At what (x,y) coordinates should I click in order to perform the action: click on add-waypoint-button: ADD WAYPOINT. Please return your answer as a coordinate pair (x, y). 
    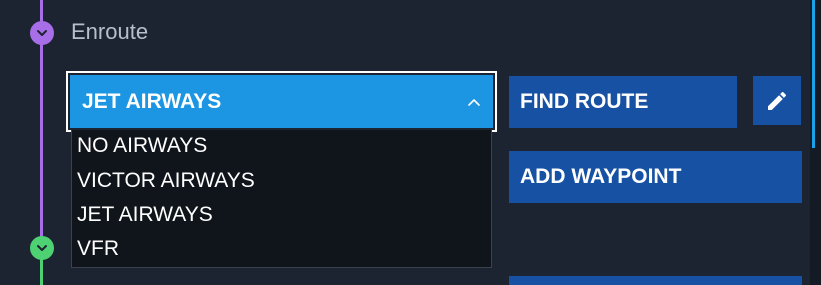
    Looking at the image, I should click on (655, 177).